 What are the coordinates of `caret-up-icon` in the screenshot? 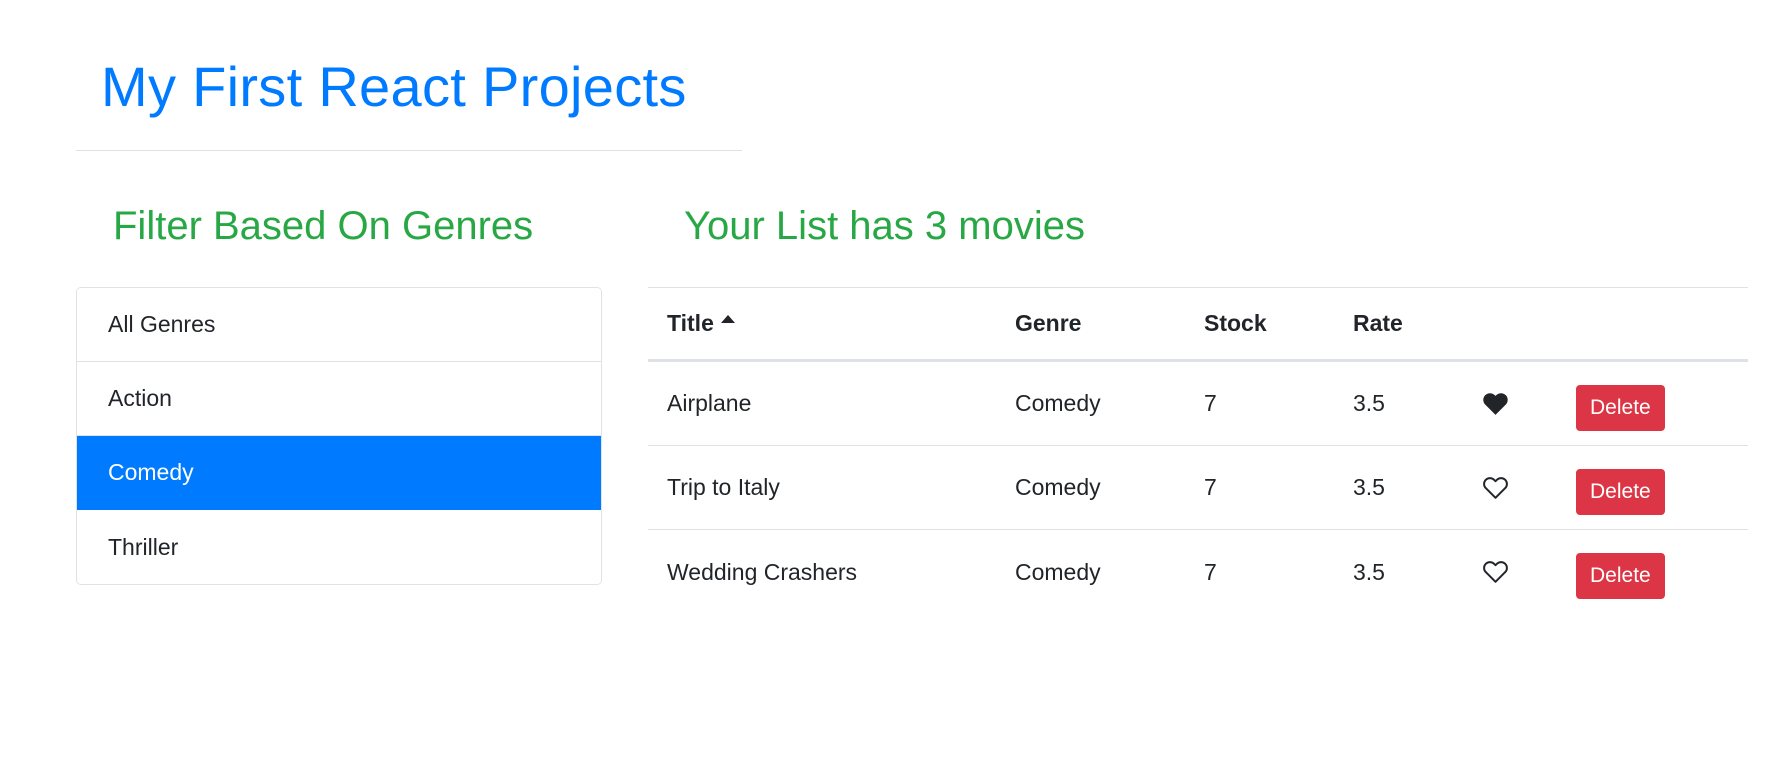 It's located at (727, 318).